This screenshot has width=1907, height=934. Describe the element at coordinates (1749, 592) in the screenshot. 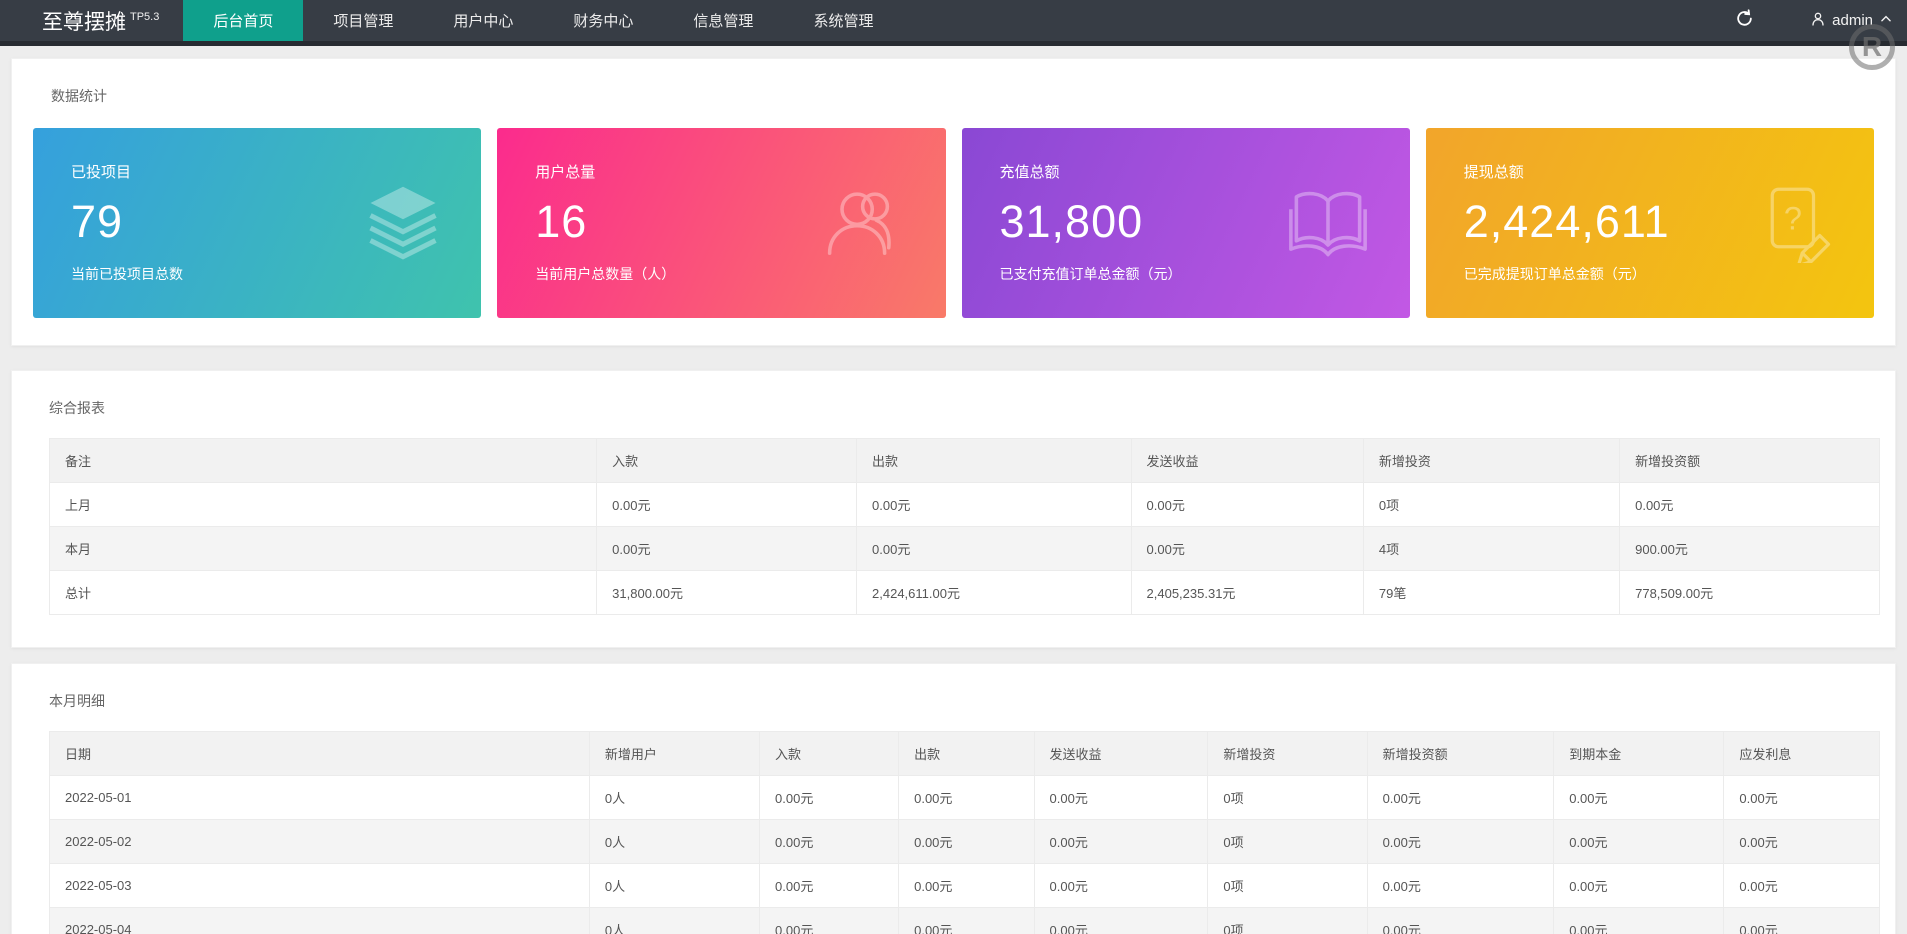

I see `table-cell: 778,509.00元` at that location.